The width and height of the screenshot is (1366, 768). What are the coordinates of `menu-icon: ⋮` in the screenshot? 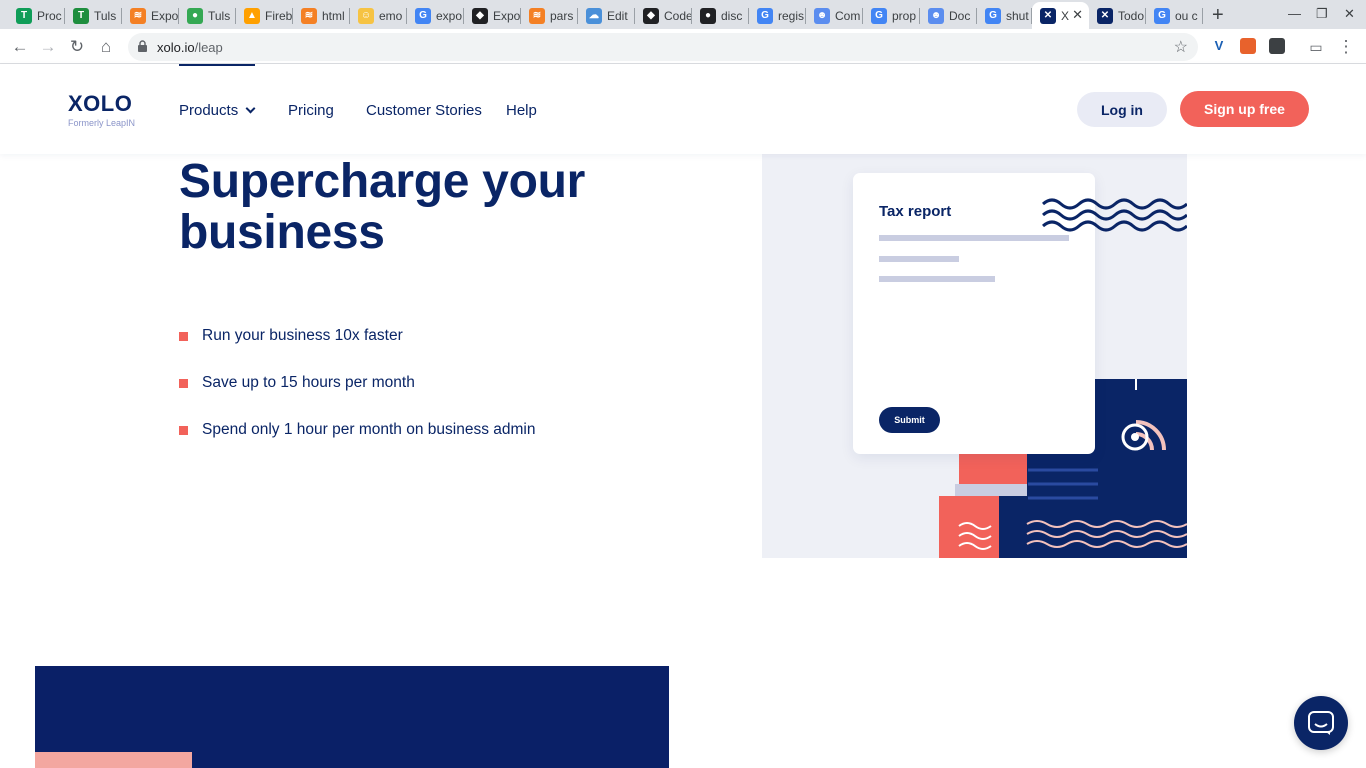 It's located at (1346, 47).